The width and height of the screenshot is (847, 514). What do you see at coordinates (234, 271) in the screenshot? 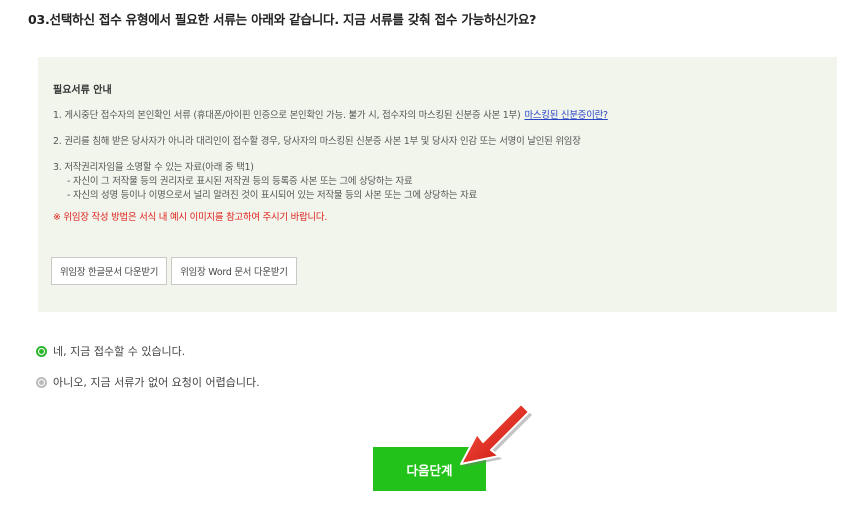
I see `download-word-button: 위임장 Word 문서 다운받기` at bounding box center [234, 271].